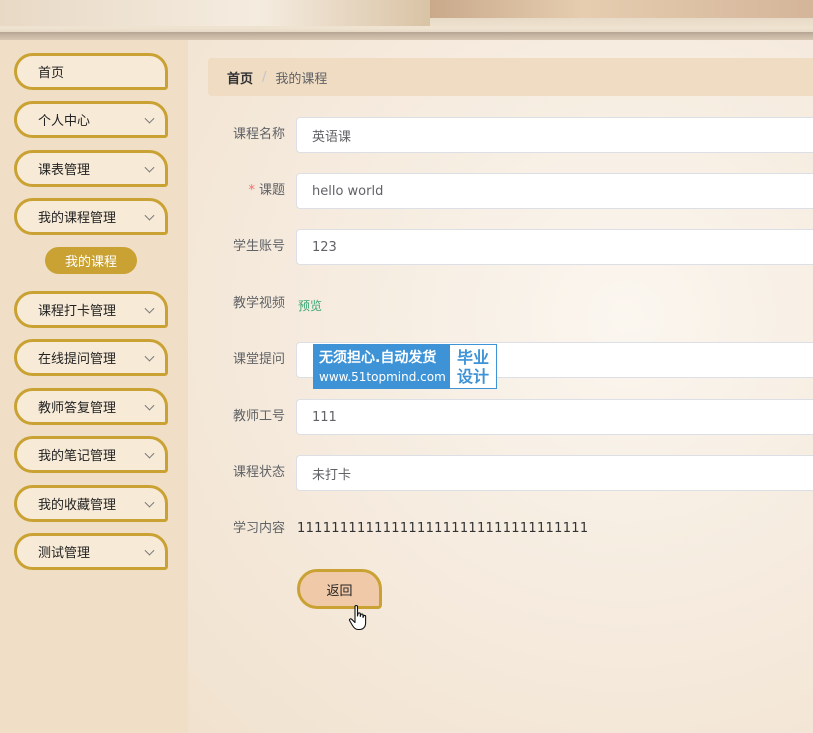  I want to click on watermark-stamp: 无须担心.自动发货 www.51topmind.com 毕业 设计, so click(405, 366).